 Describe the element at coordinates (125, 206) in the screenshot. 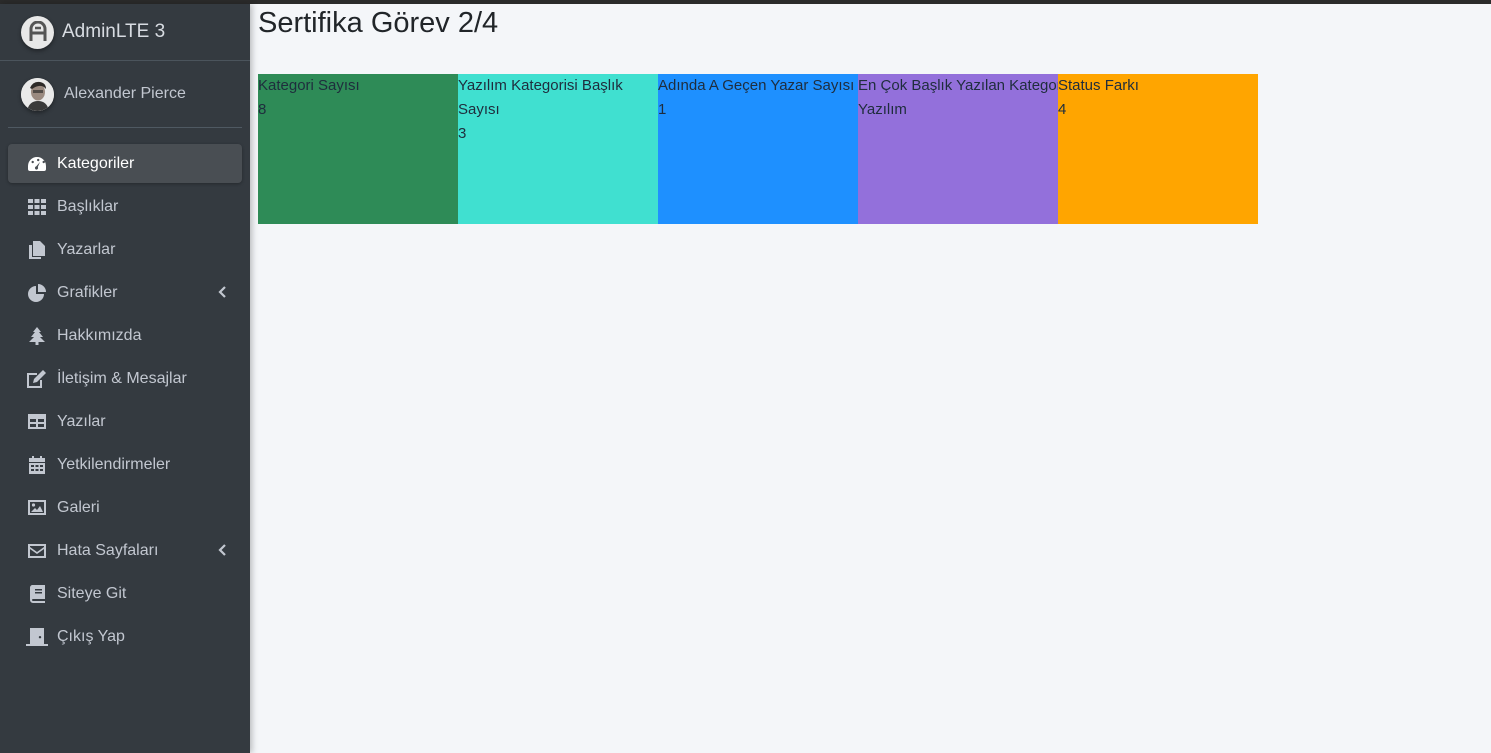

I see `sidebar-item-basliklar: Başlıklar` at that location.